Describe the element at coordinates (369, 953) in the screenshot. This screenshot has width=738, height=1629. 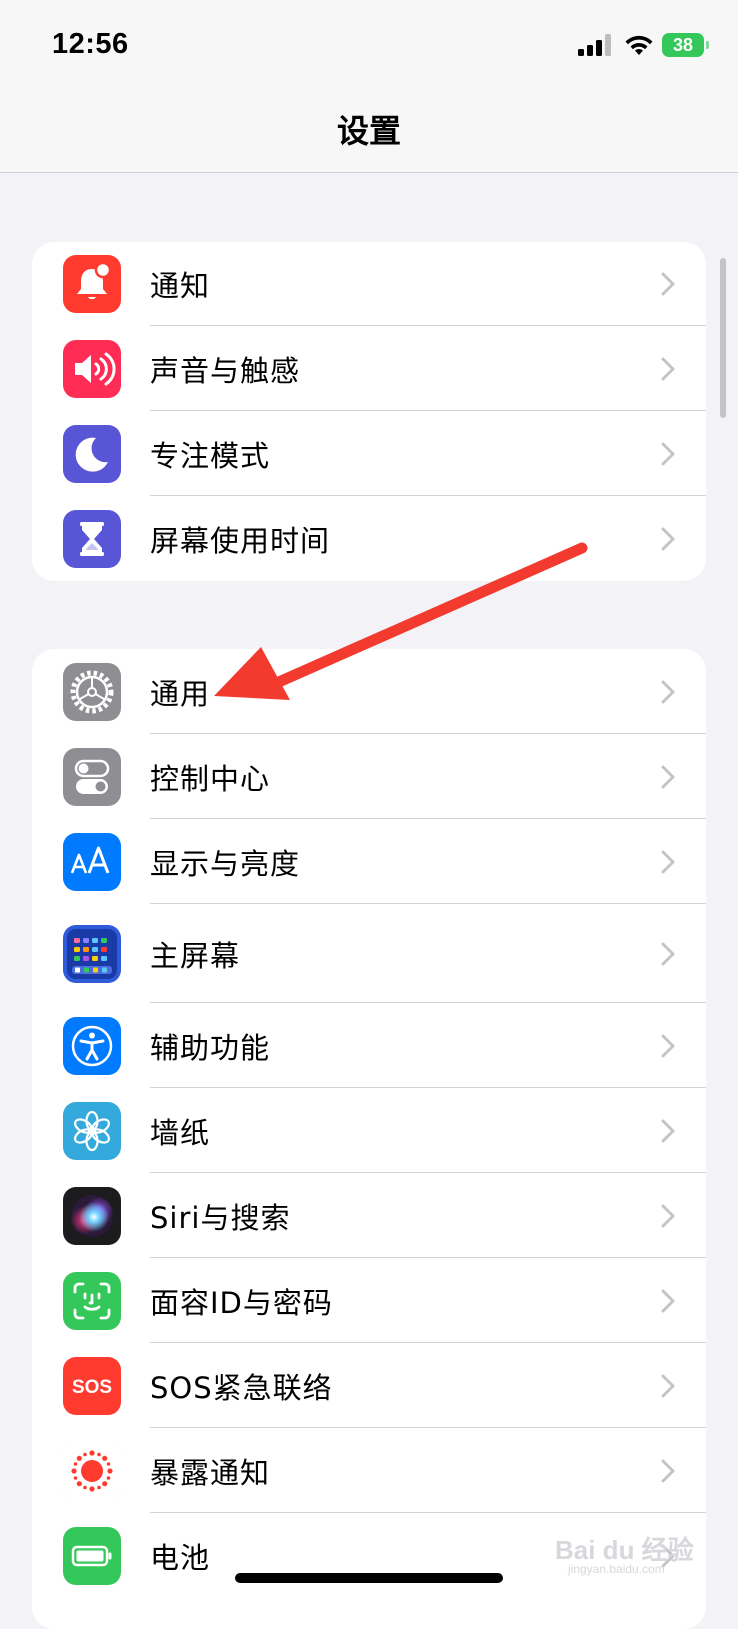
I see `settings-row-home-screen: 主屏幕` at that location.